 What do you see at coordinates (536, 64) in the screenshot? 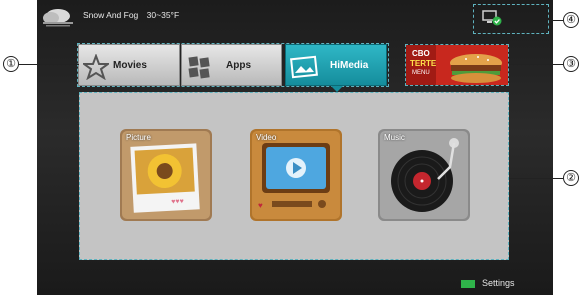
I see `callout-3-line` at bounding box center [536, 64].